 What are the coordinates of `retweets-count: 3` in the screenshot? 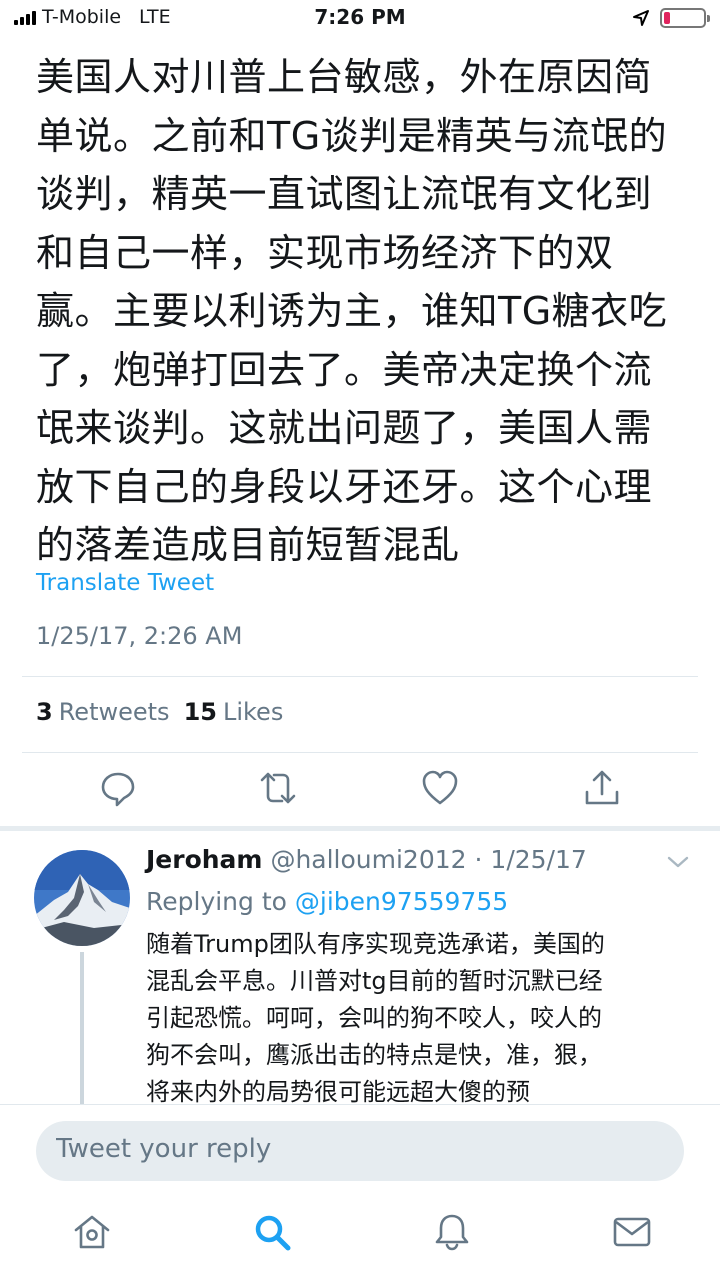 It's located at (44, 712).